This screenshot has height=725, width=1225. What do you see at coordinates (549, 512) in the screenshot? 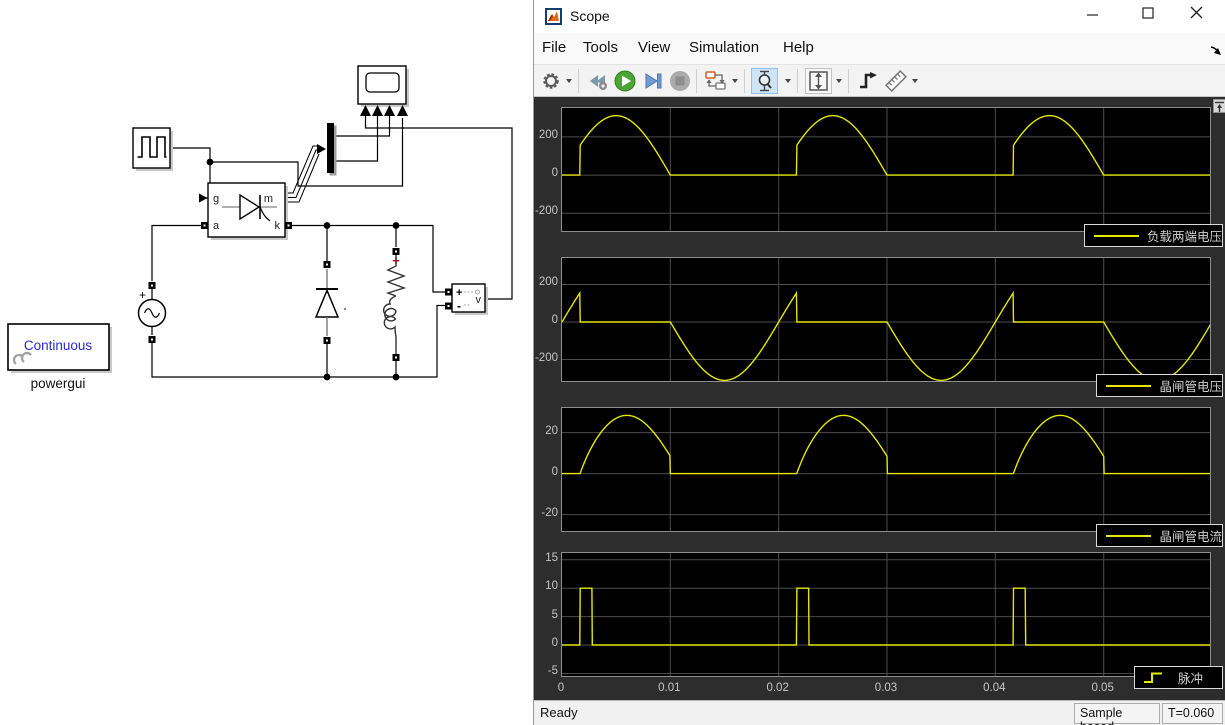
I see `y-tick-label: -20` at bounding box center [549, 512].